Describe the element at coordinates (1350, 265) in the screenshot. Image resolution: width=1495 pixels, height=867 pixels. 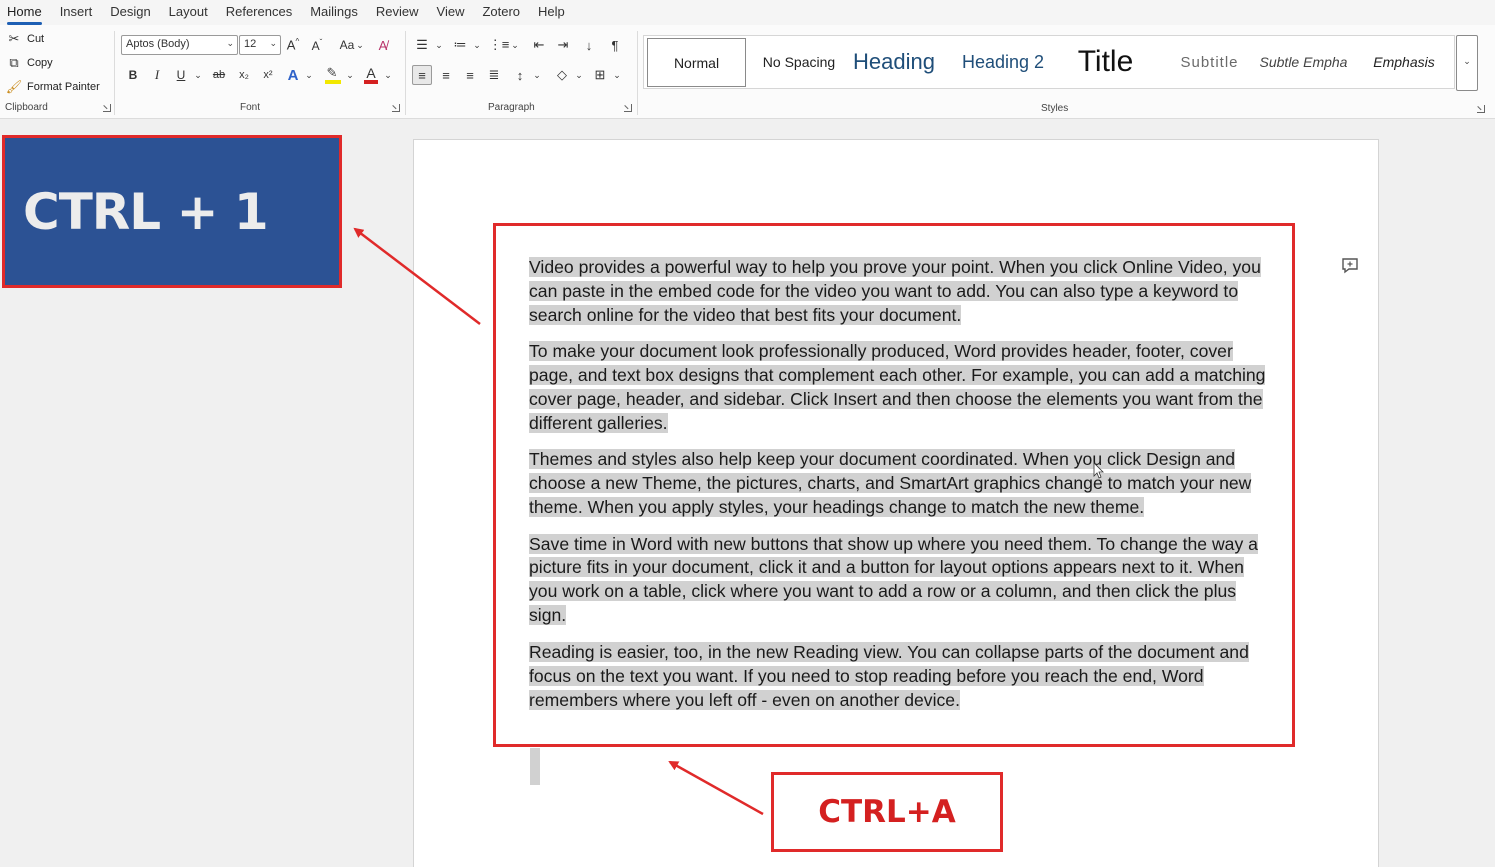
I see `comment-icon` at that location.